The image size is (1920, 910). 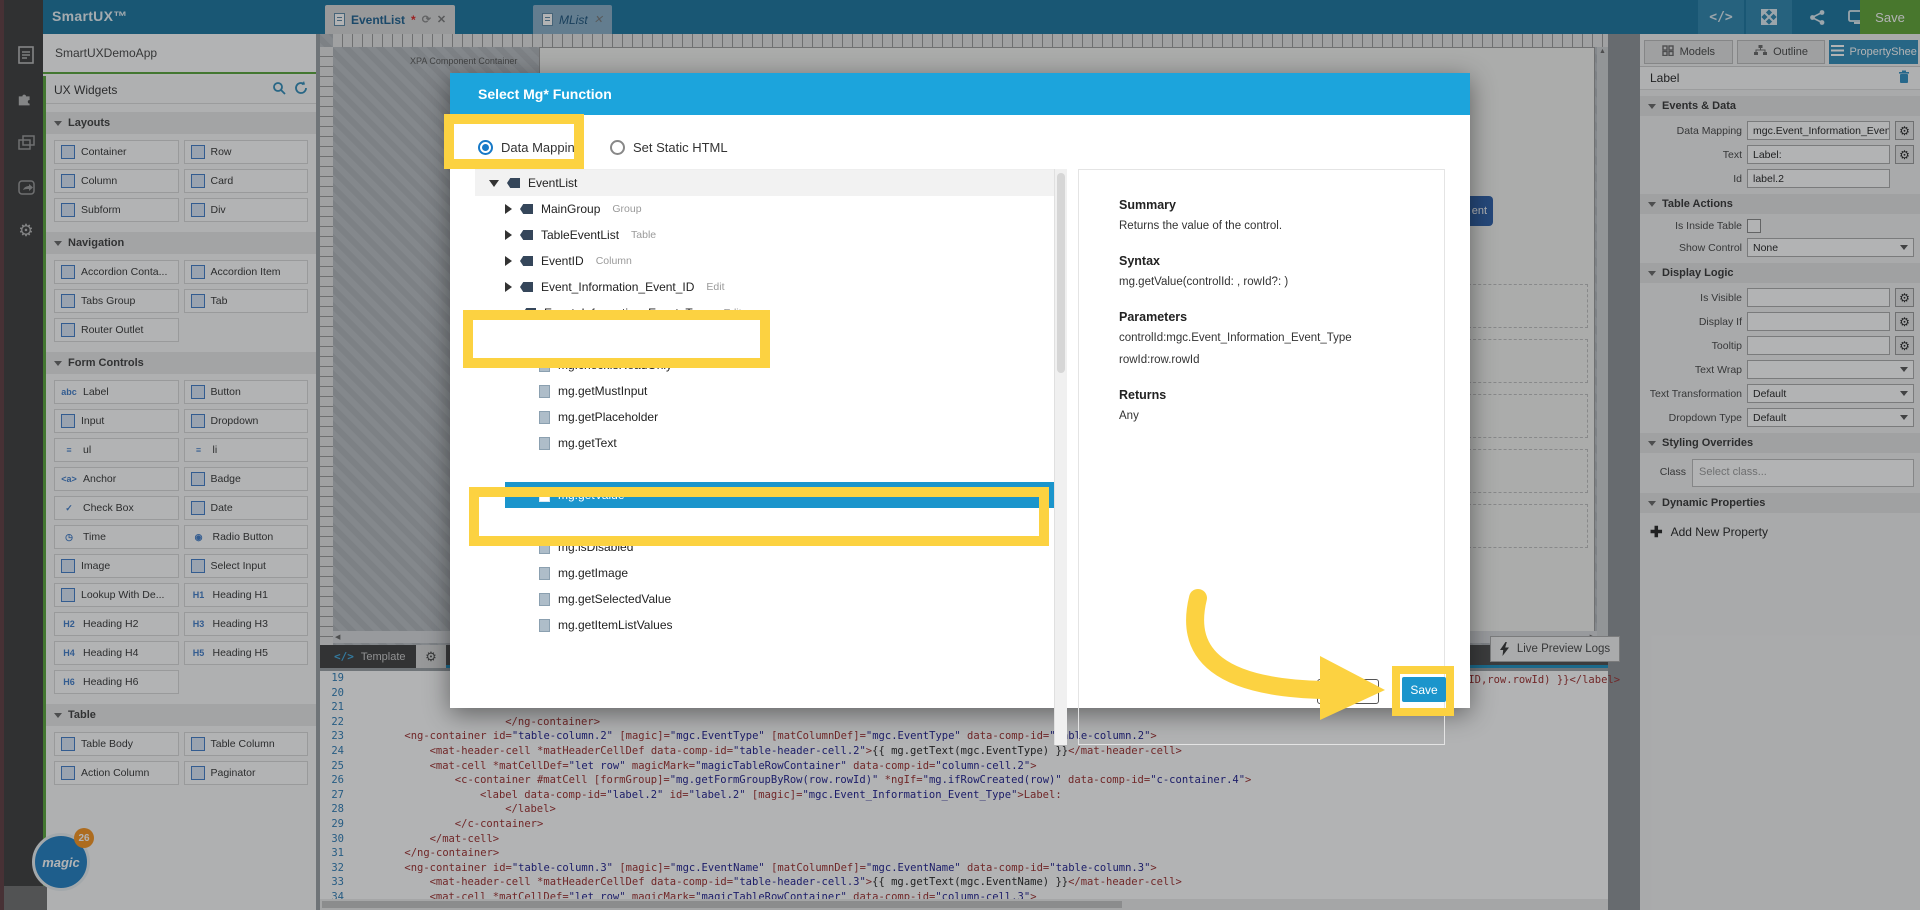 What do you see at coordinates (603, 391) in the screenshot?
I see `function-label: mg.getMustInput` at bounding box center [603, 391].